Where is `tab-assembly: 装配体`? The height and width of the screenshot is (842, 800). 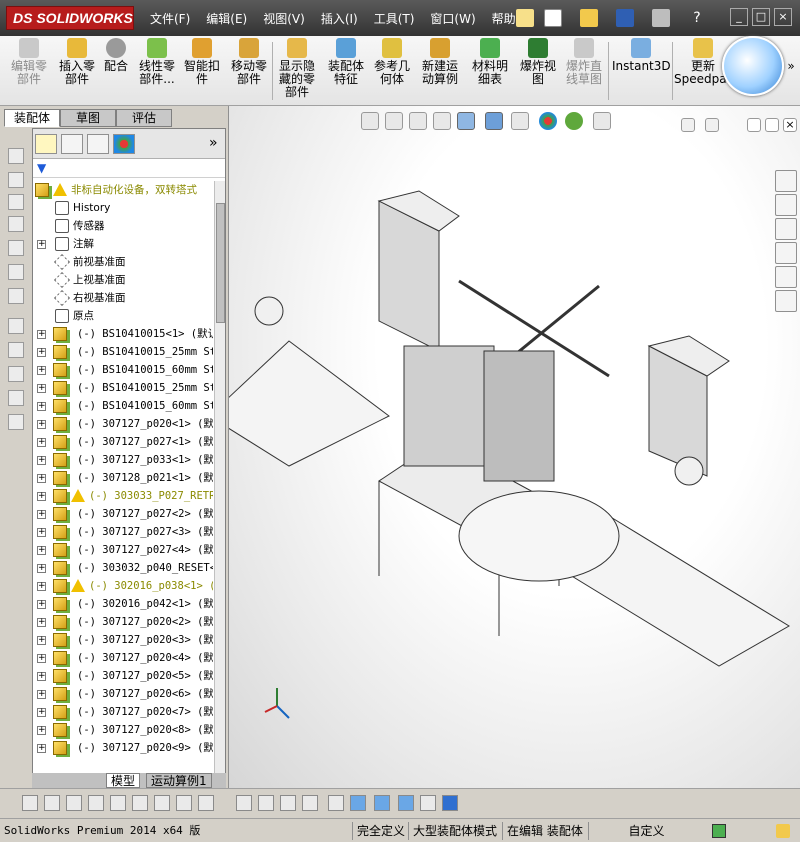
tab-assembly: 装配体 is located at coordinates (32, 118).